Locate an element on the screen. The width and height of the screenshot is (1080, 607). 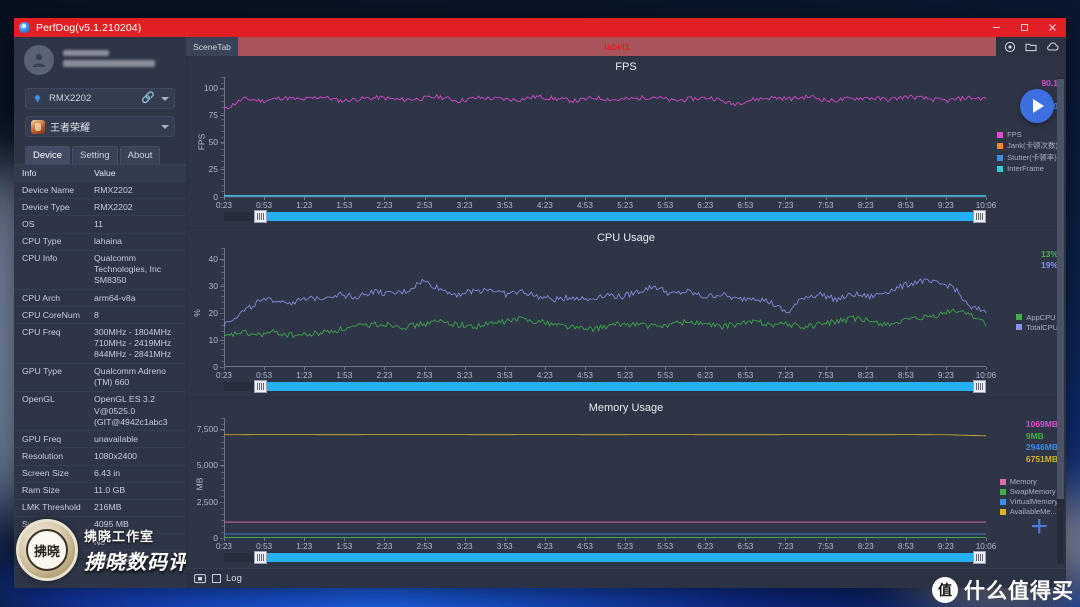
legend-label: Memory is located at coordinates (1023, 482).